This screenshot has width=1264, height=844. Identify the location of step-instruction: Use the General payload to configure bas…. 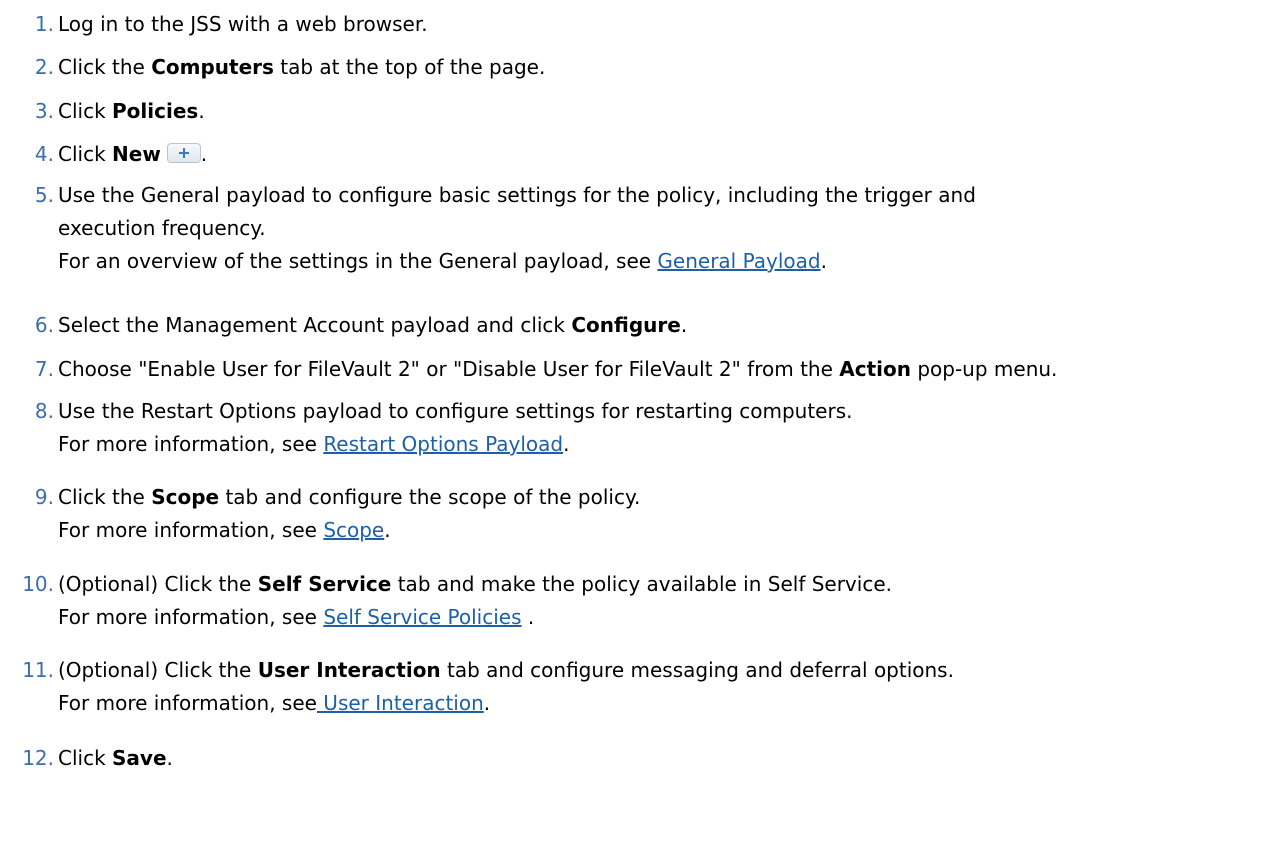
(517, 195).